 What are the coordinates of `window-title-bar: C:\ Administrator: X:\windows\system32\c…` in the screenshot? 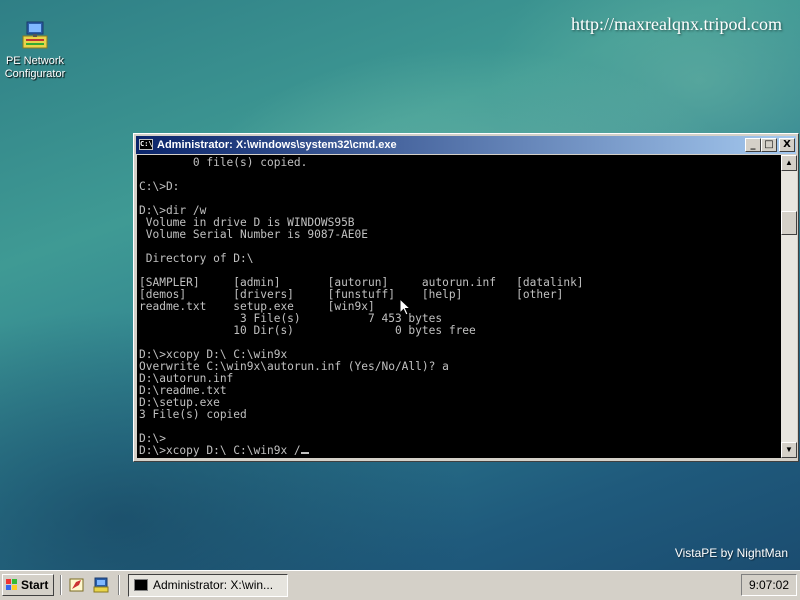 It's located at (466, 145).